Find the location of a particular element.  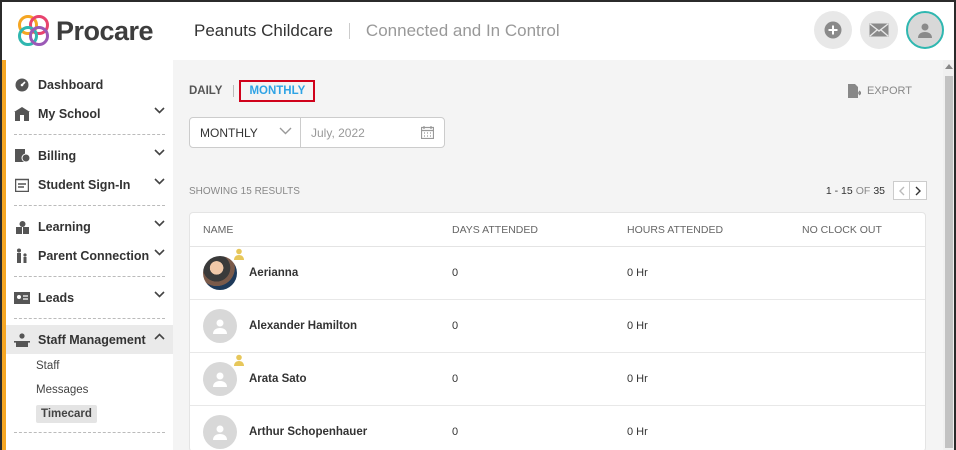

learning-icon is located at coordinates (22, 227).